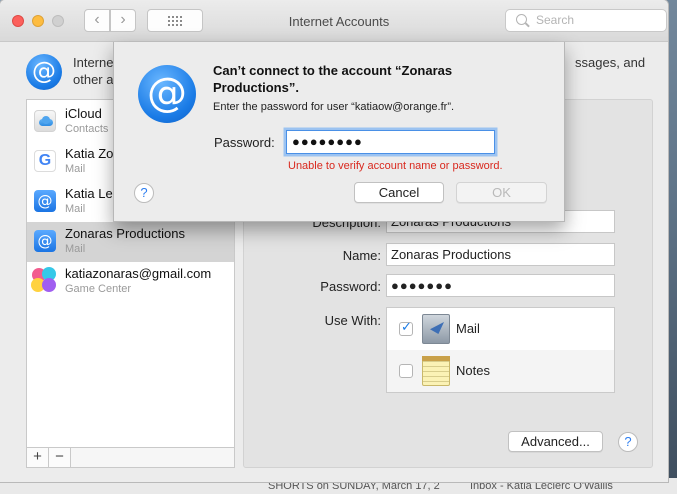 The image size is (677, 494). What do you see at coordinates (390, 142) in the screenshot?
I see `sheet-password-input: ●●●●●●●●` at bounding box center [390, 142].